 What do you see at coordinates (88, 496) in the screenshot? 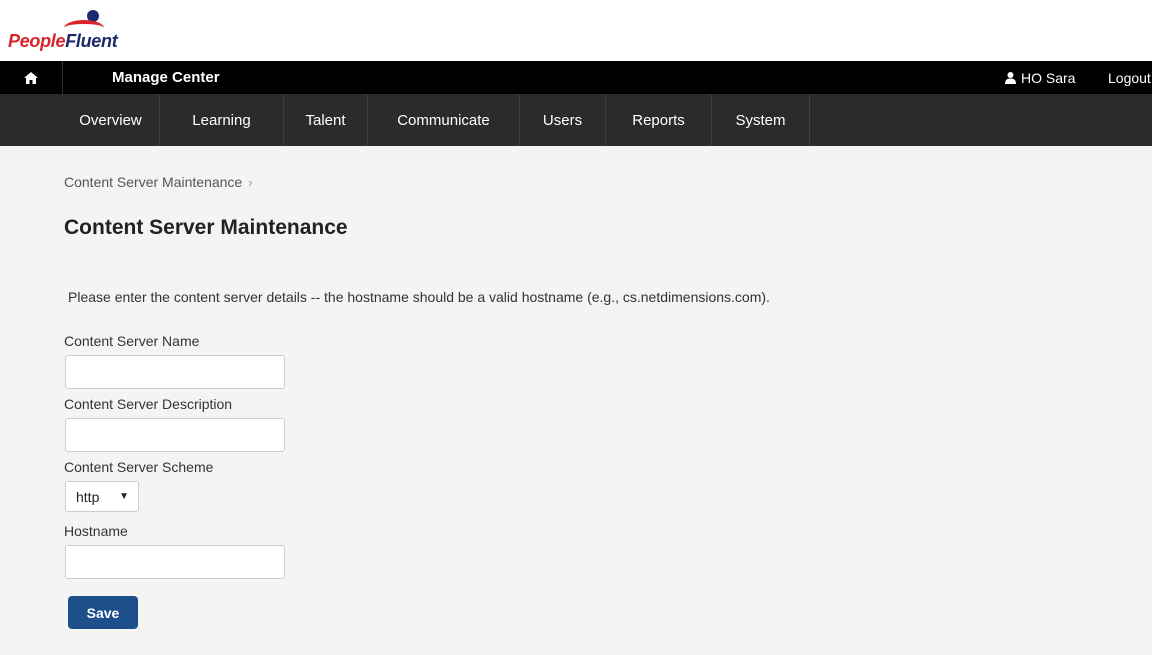
I see `scheme-selected-value: http` at bounding box center [88, 496].